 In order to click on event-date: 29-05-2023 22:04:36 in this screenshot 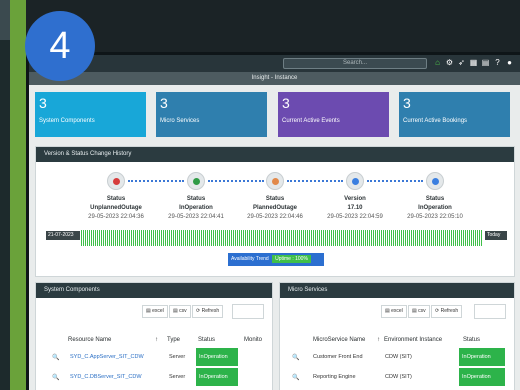, I will do `click(116, 217)`.